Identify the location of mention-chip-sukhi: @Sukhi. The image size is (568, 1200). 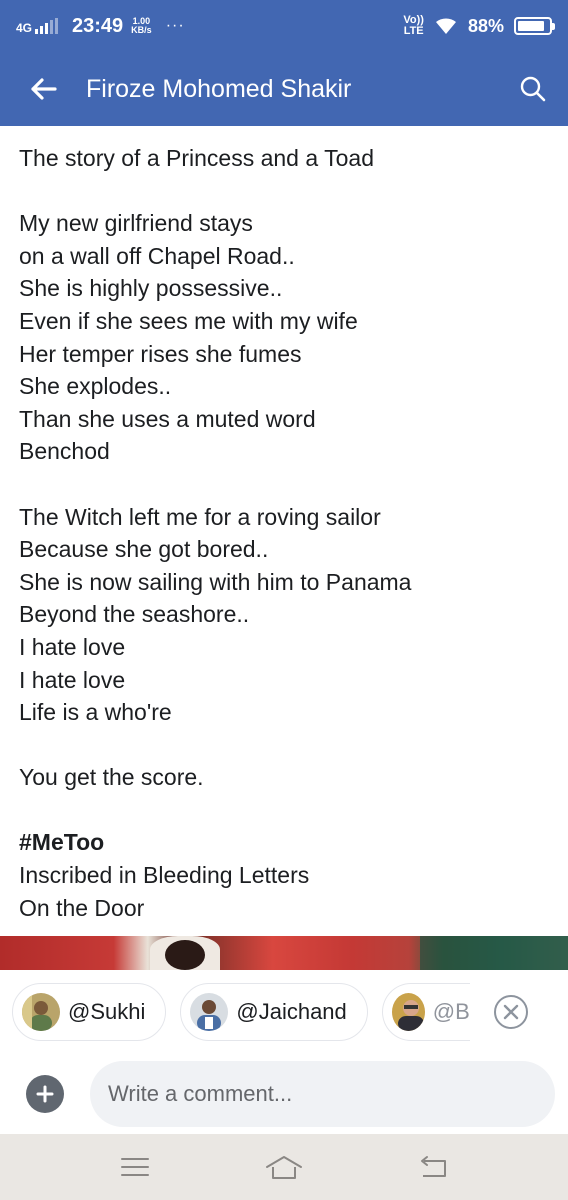
(89, 1012).